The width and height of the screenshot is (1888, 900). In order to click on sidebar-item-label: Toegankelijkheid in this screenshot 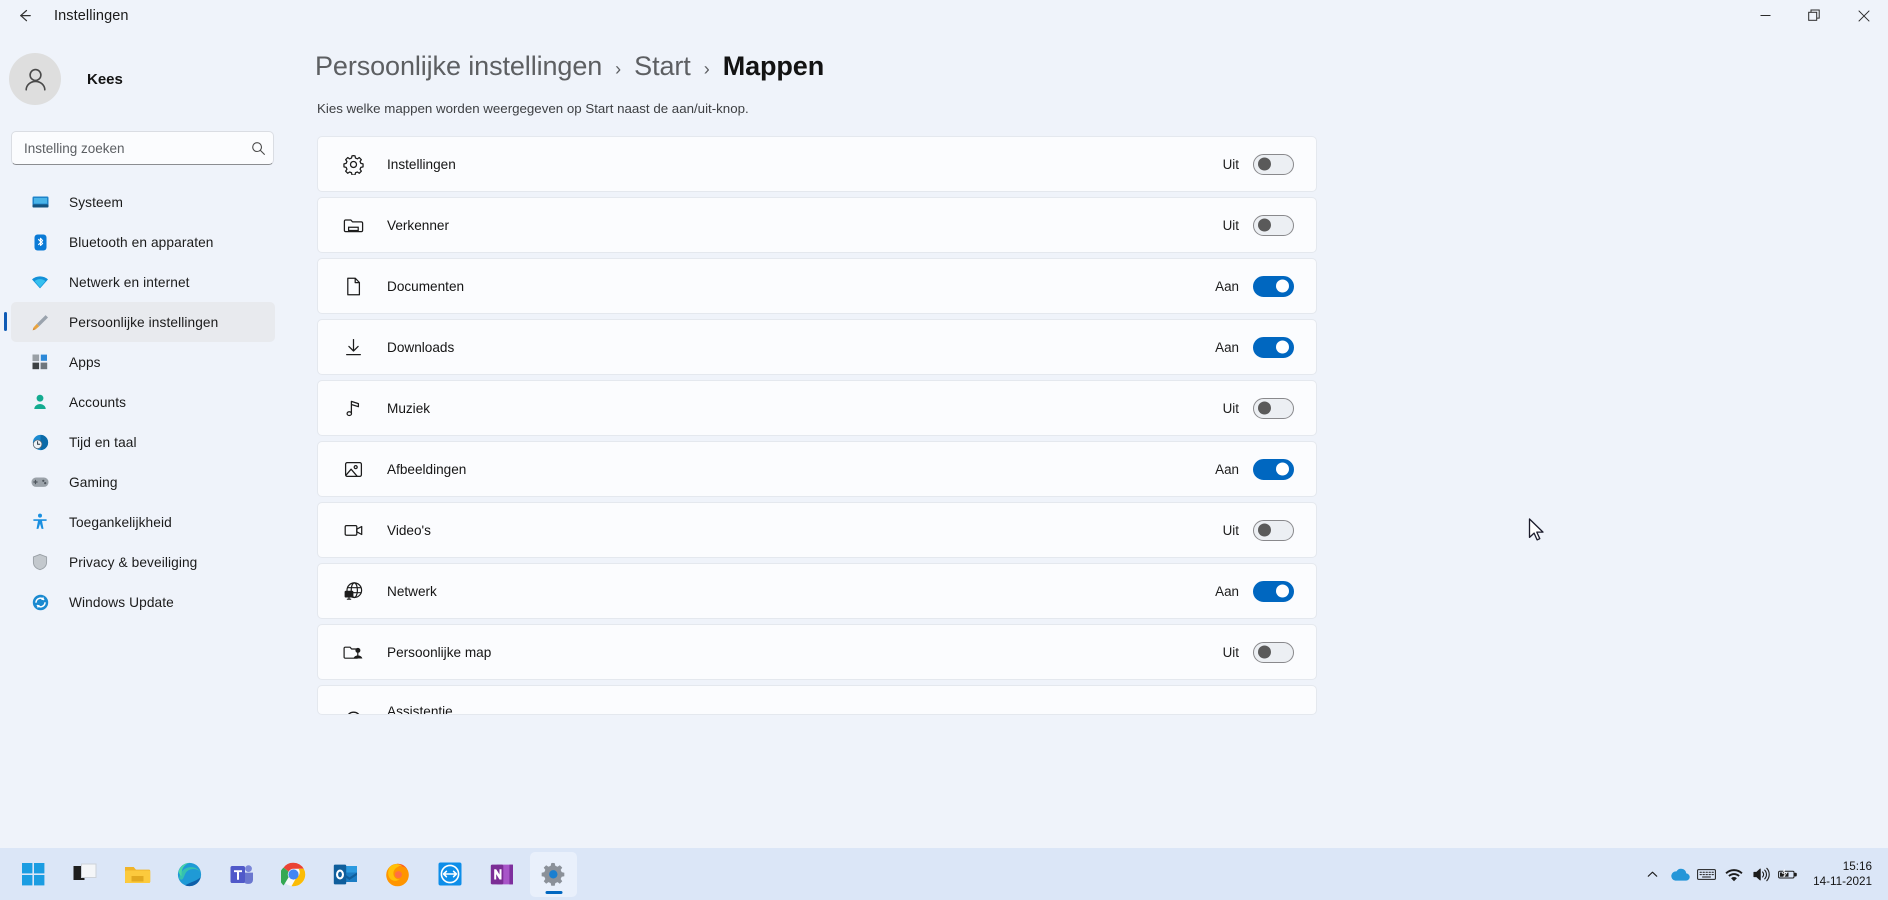, I will do `click(120, 522)`.